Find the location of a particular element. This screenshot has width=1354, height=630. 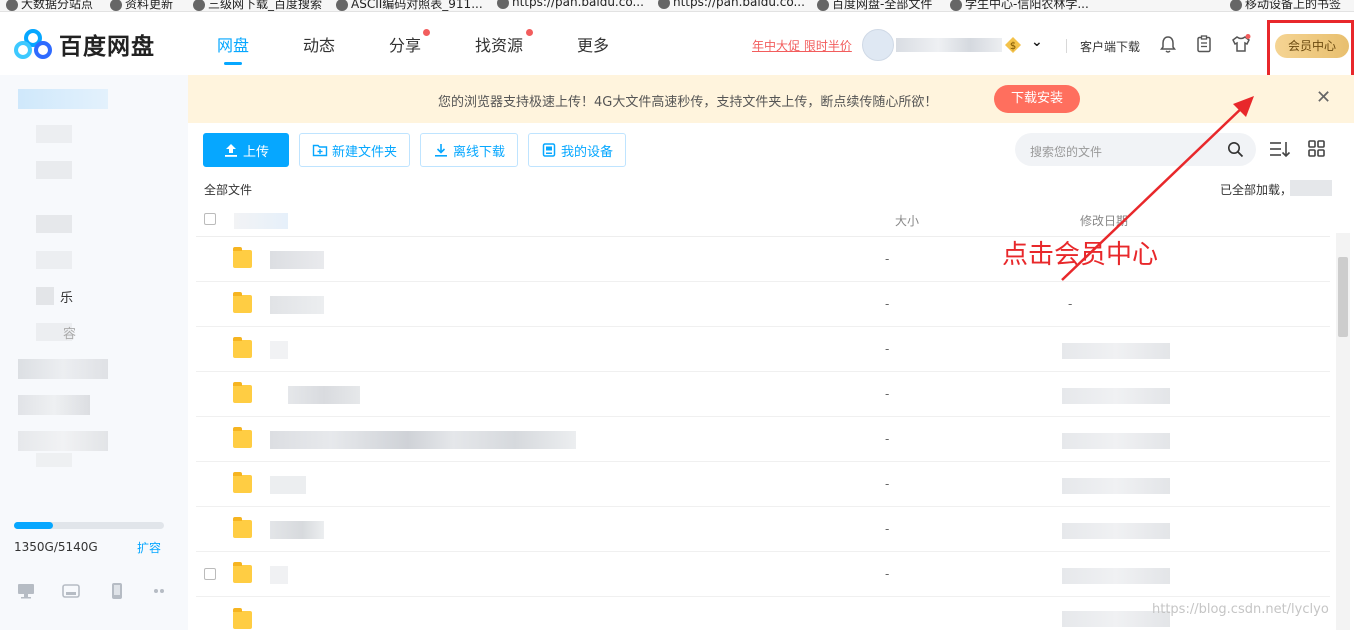

bookmark-item: 三级网下载_百度搜索 is located at coordinates (257, 5).